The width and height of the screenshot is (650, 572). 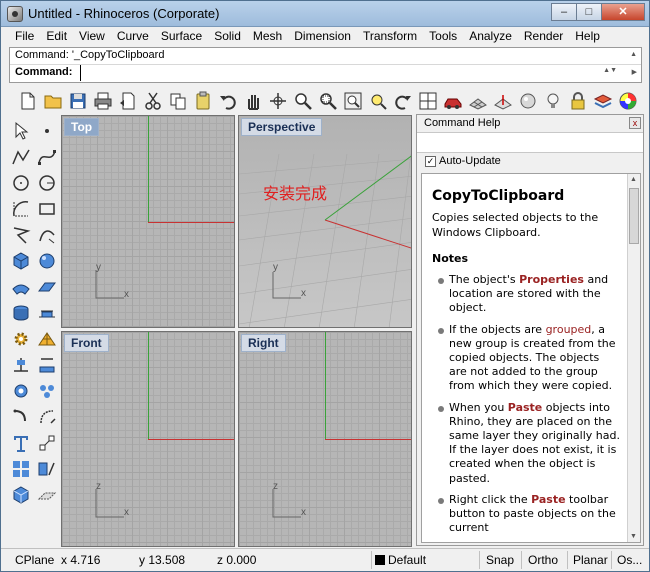 I want to click on menu-help: Help, so click(x=587, y=36).